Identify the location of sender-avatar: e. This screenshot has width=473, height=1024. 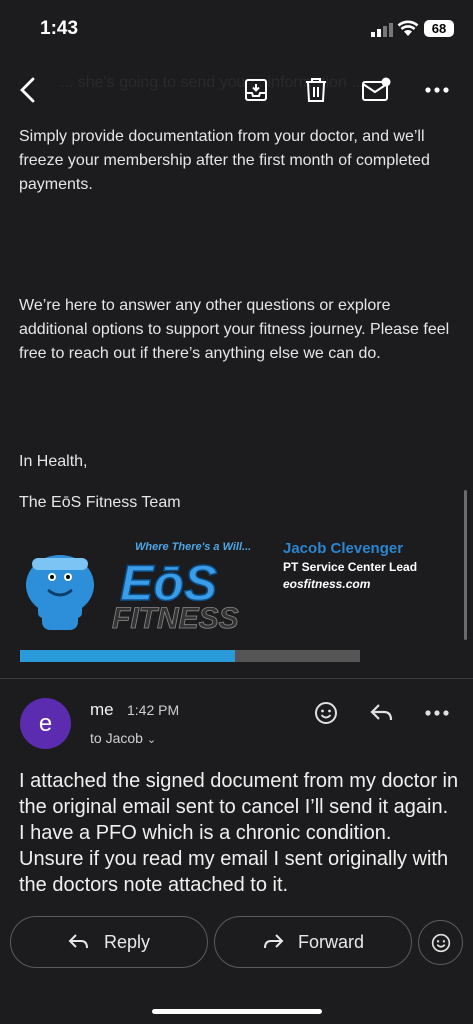
(45, 723).